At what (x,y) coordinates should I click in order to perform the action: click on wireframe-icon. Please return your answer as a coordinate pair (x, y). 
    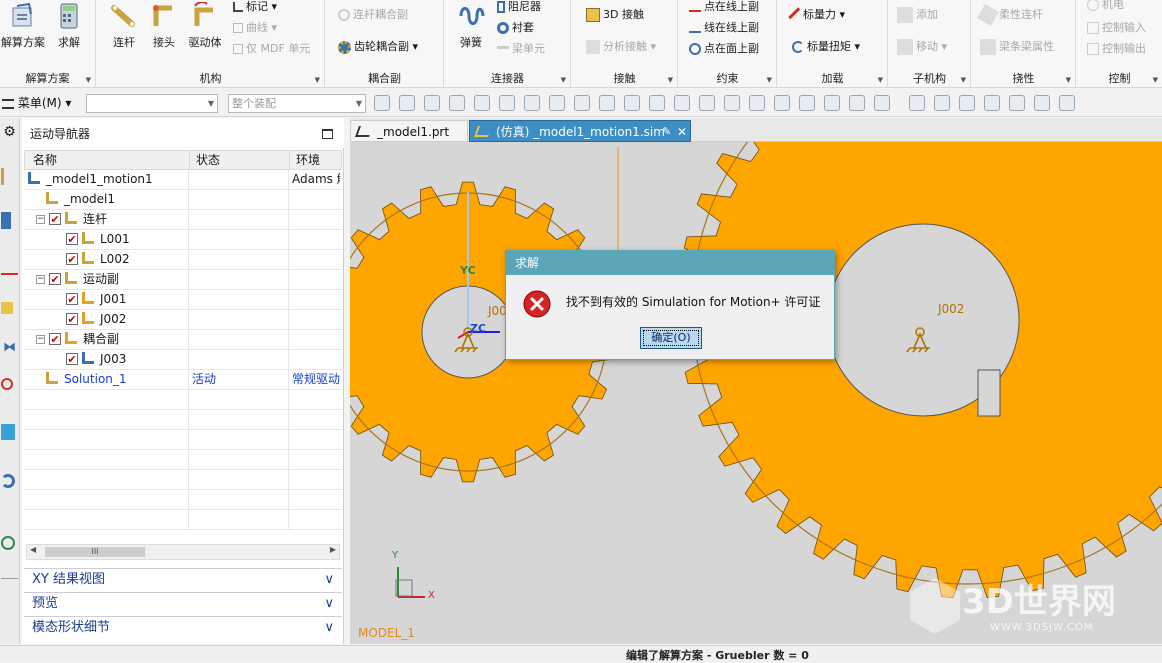
    Looking at the image, I should click on (557, 103).